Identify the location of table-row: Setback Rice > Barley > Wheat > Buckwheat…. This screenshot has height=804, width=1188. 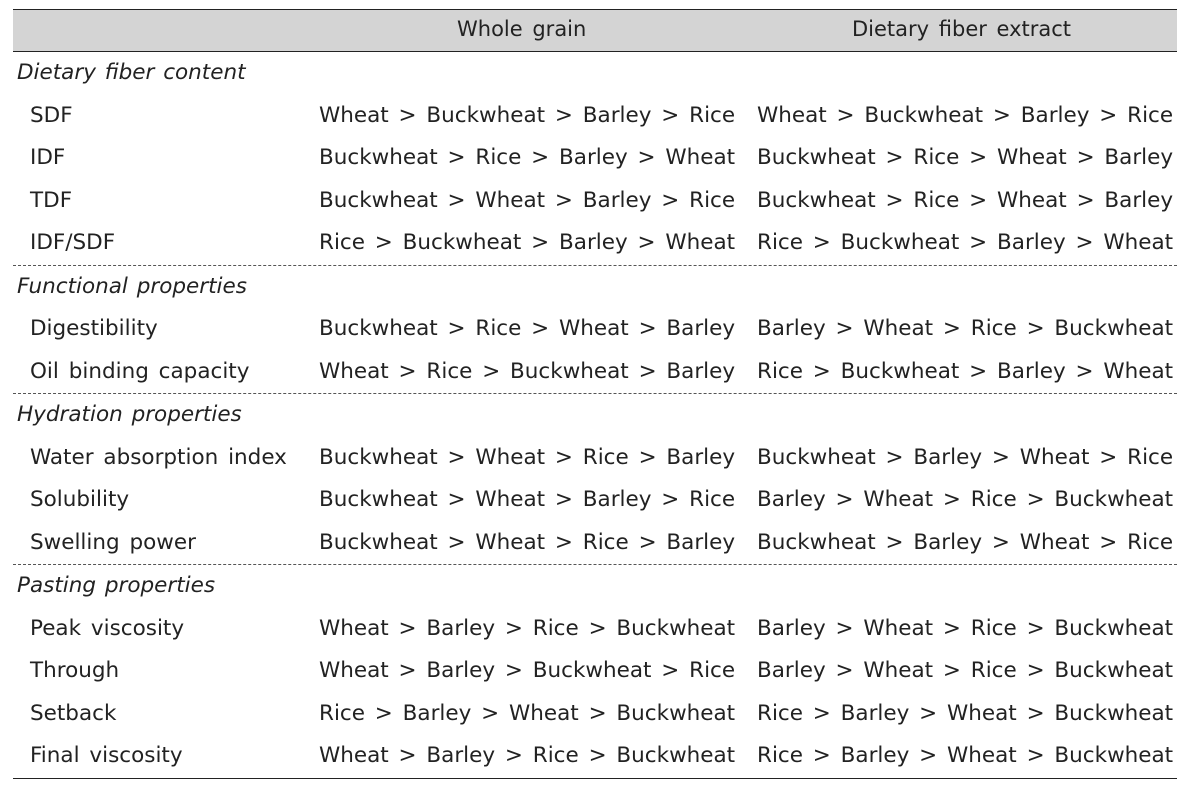
(595, 714).